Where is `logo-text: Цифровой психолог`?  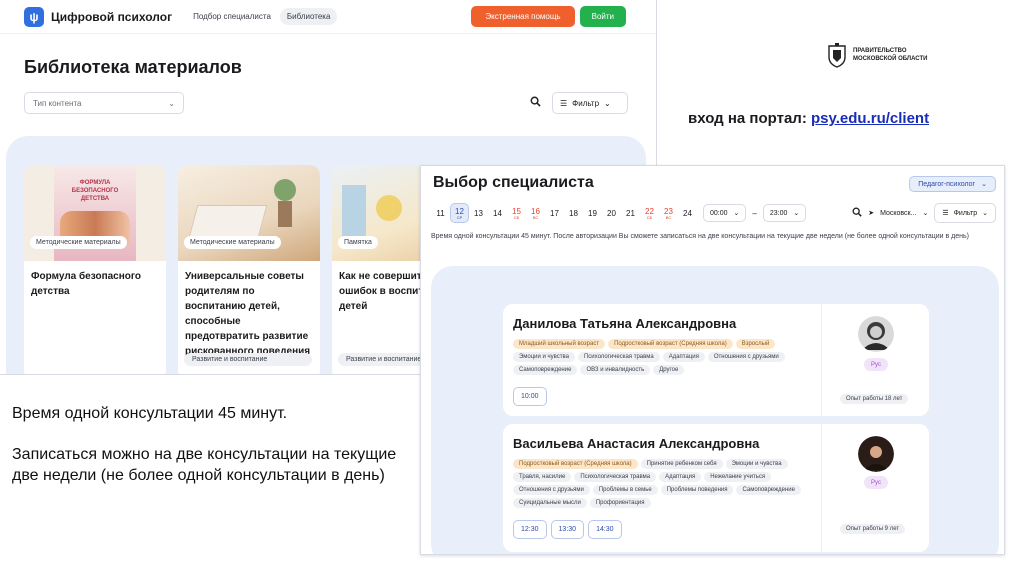
logo-text: Цифровой психолог is located at coordinates (111, 17).